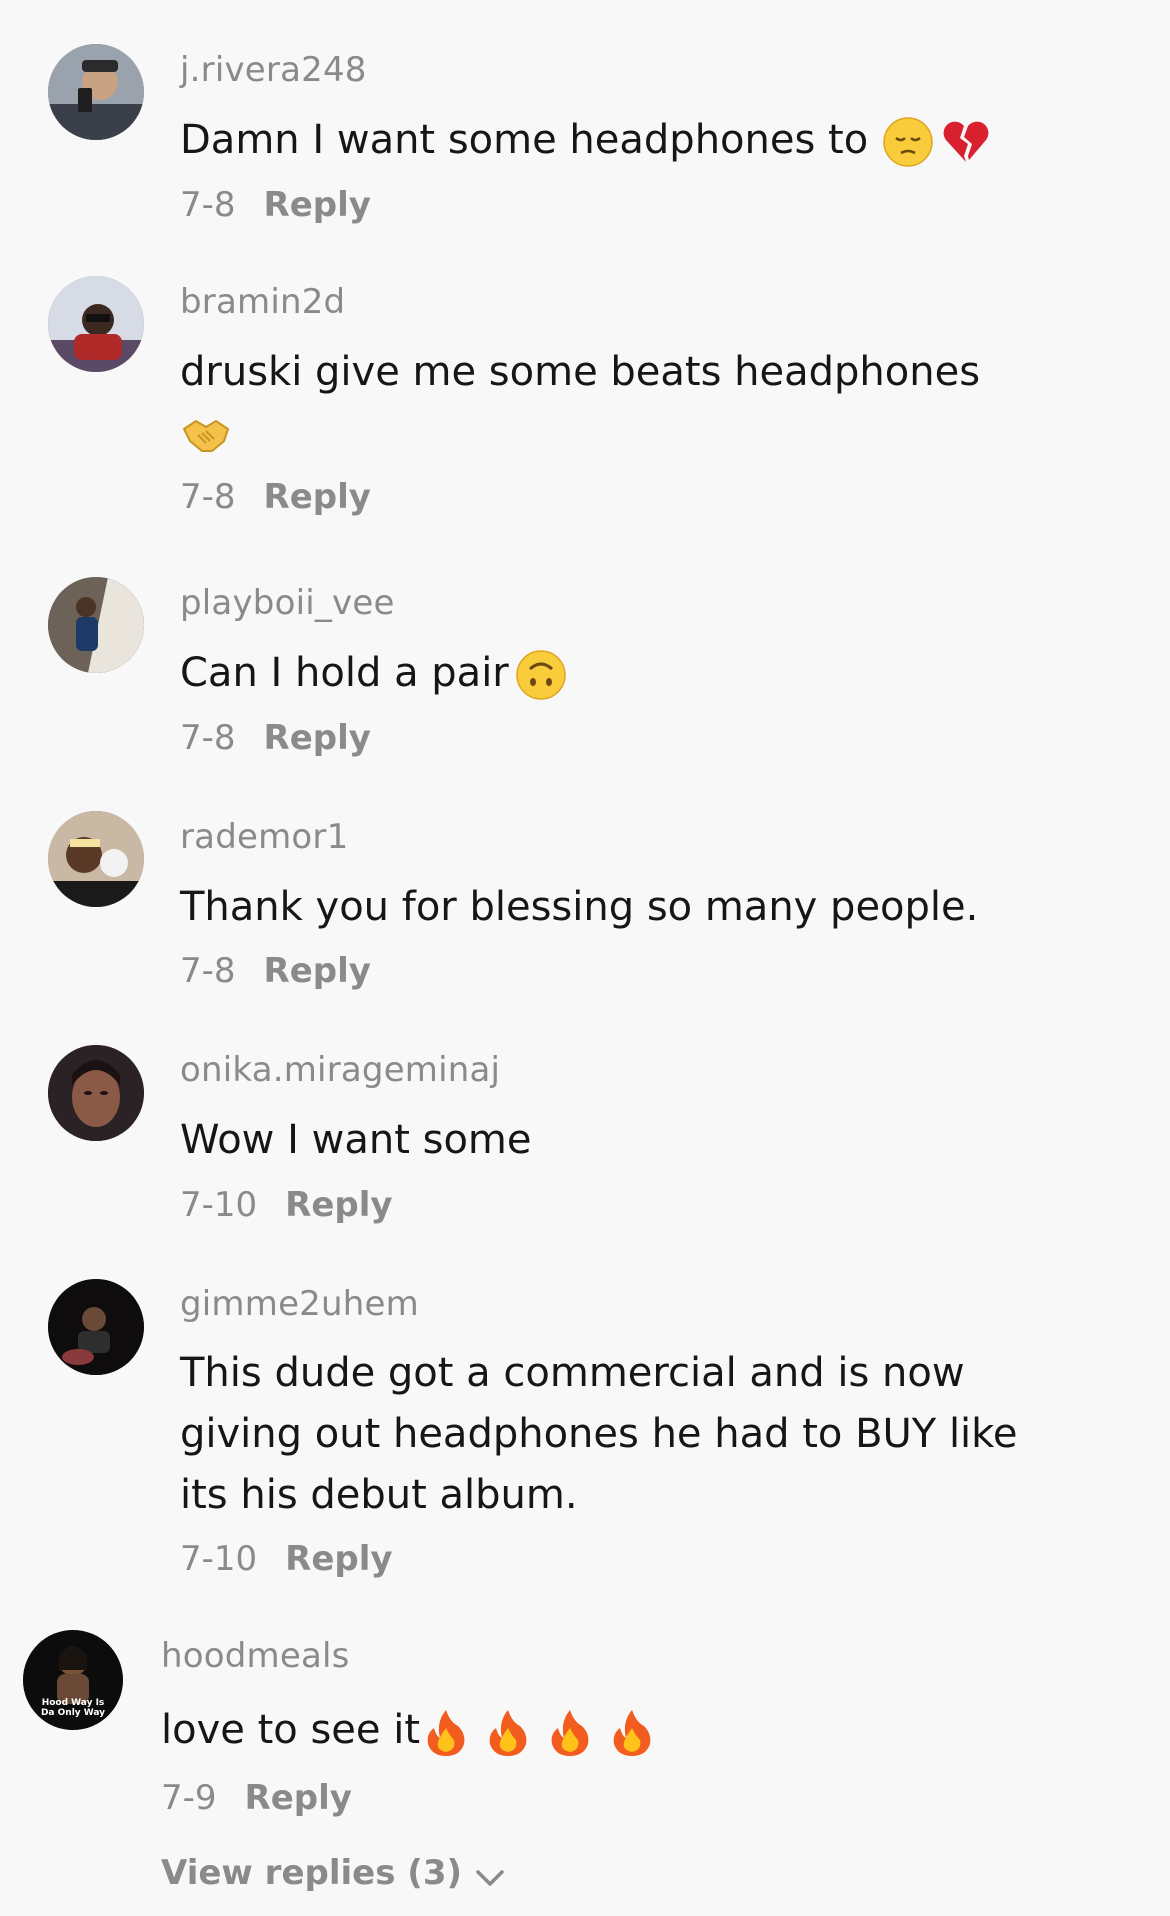 The width and height of the screenshot is (1170, 1916). Describe the element at coordinates (262, 302) in the screenshot. I see `comment-username: bramin2d` at that location.